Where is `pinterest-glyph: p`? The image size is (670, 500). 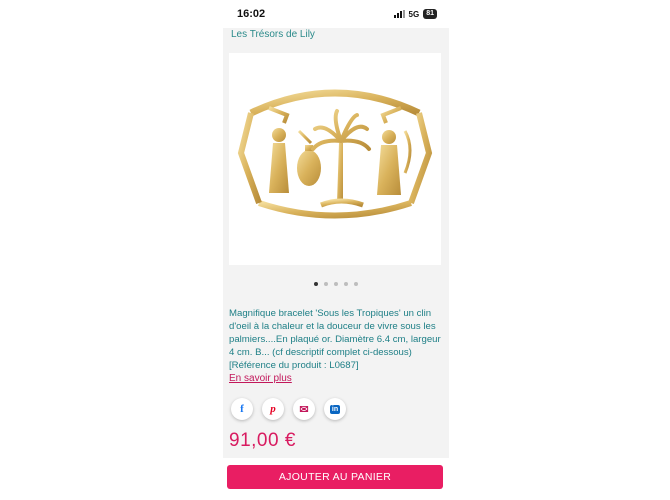 pinterest-glyph: p is located at coordinates (273, 409).